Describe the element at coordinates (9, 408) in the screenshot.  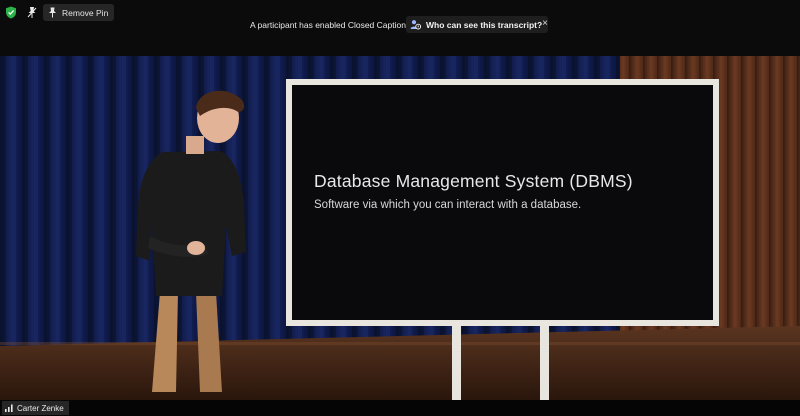
I see `signal-bars-icon` at that location.